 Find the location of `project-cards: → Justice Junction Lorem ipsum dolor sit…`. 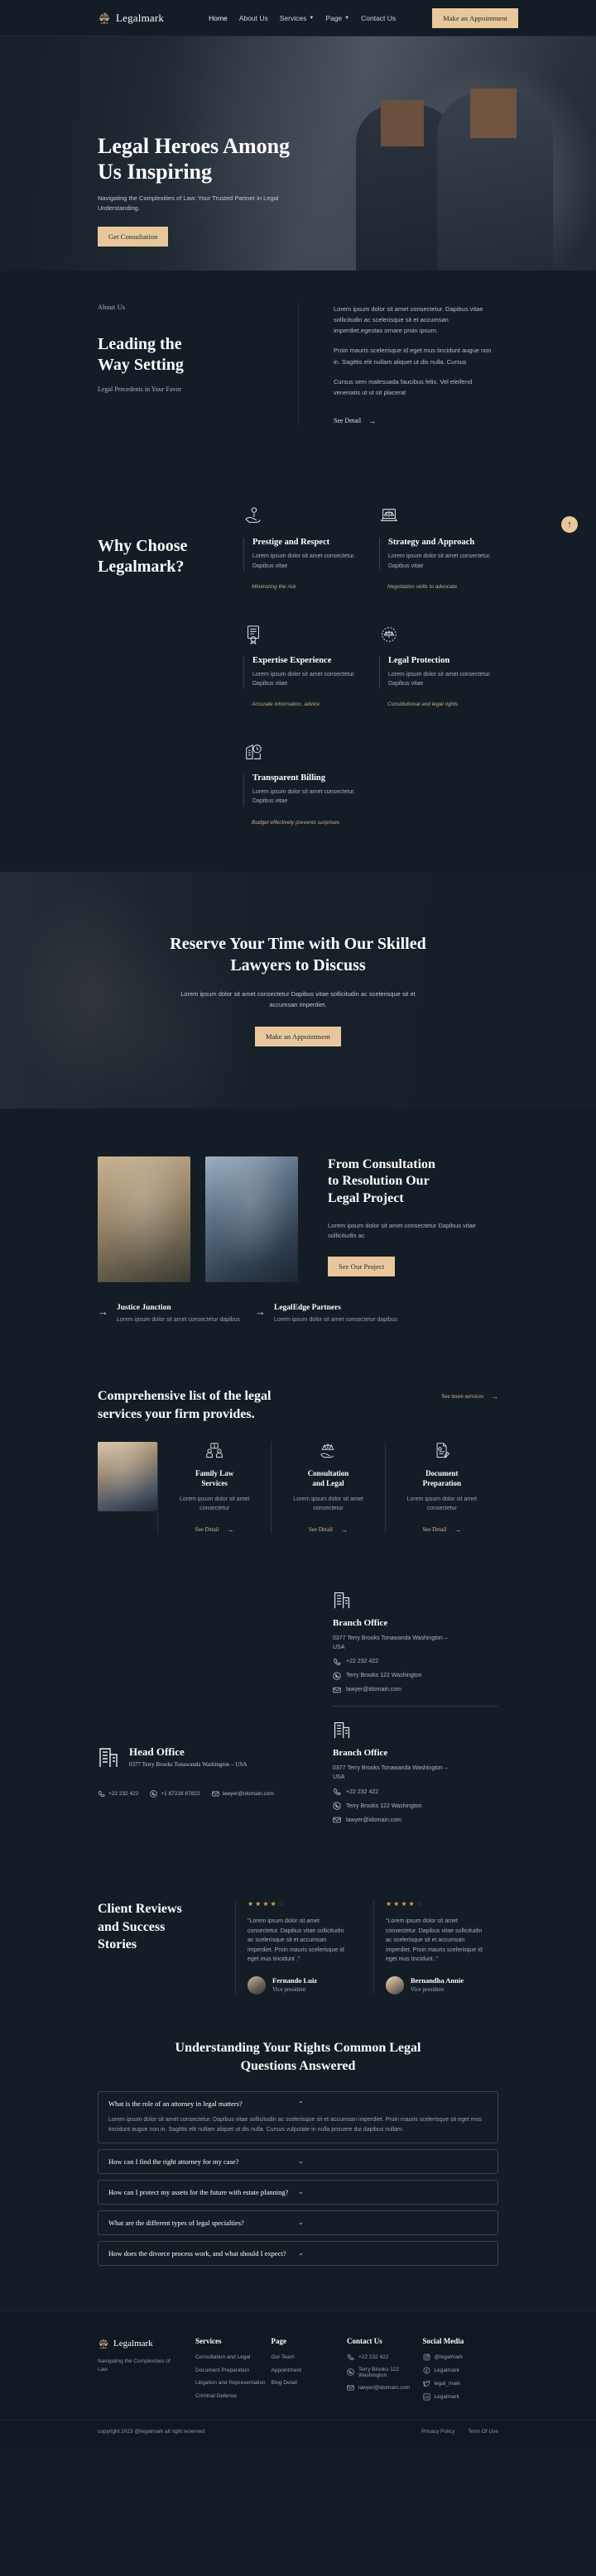

project-cards: → Justice Junction Lorem ipsum dolor sit… is located at coordinates (298, 1330).